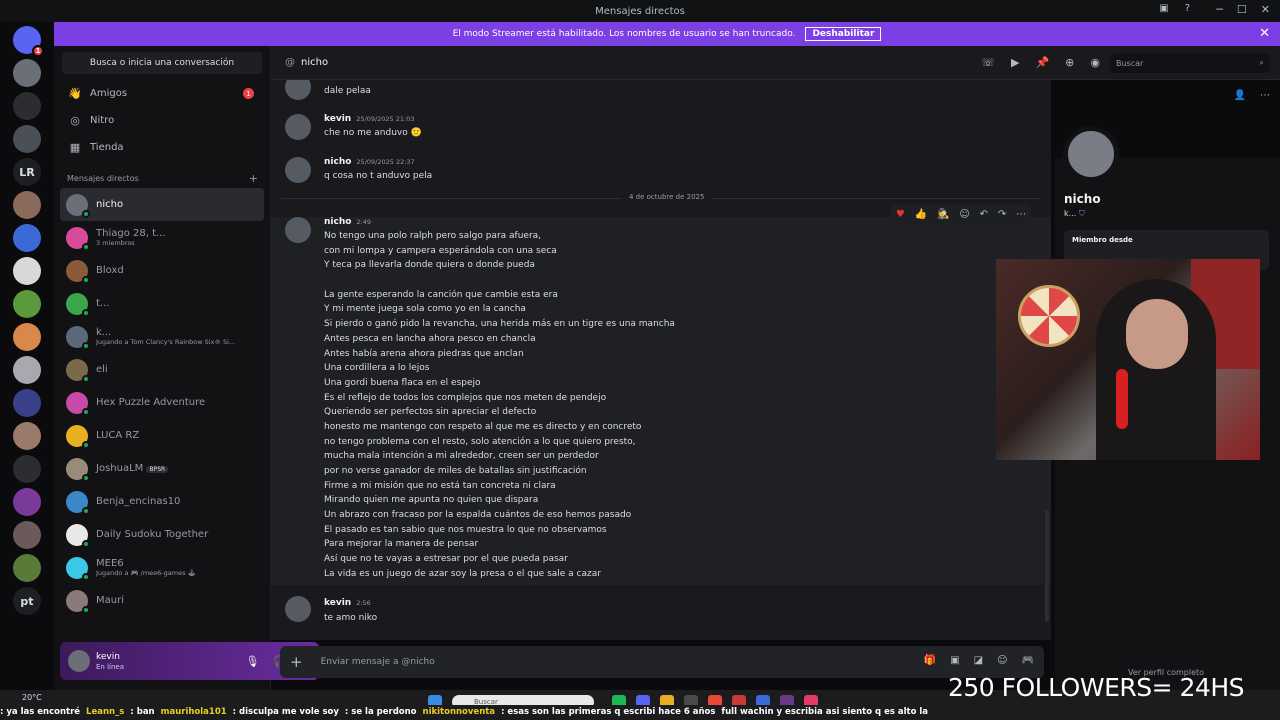 The width and height of the screenshot is (1280, 720). I want to click on add-reaction-icon: ☺, so click(964, 214).